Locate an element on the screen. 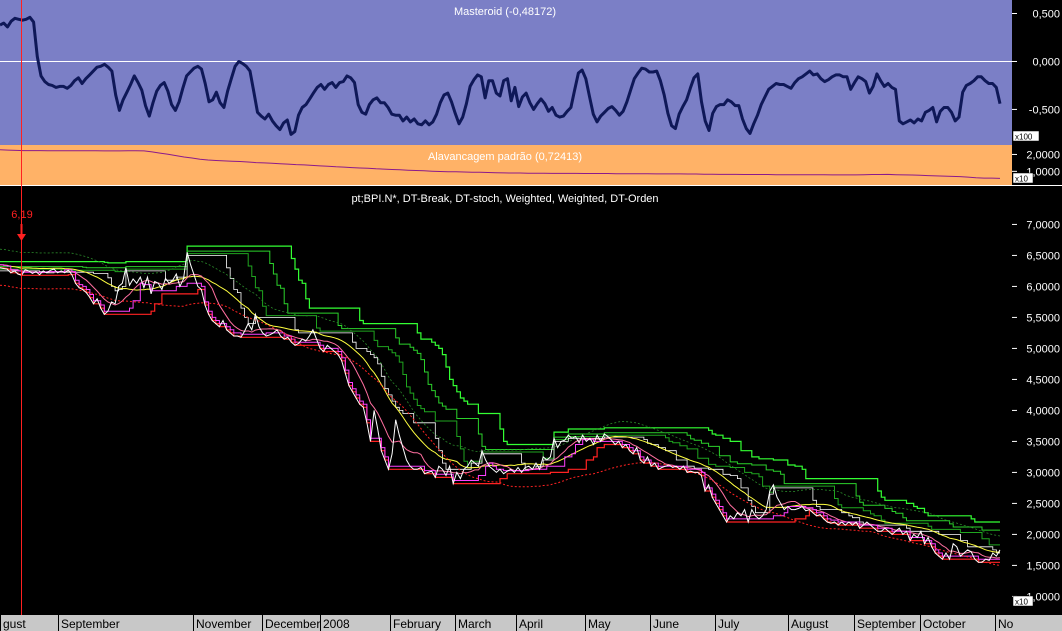 This screenshot has width=1062, height=631. price-y-tick-label: 5,5000 is located at coordinates (1043, 318).